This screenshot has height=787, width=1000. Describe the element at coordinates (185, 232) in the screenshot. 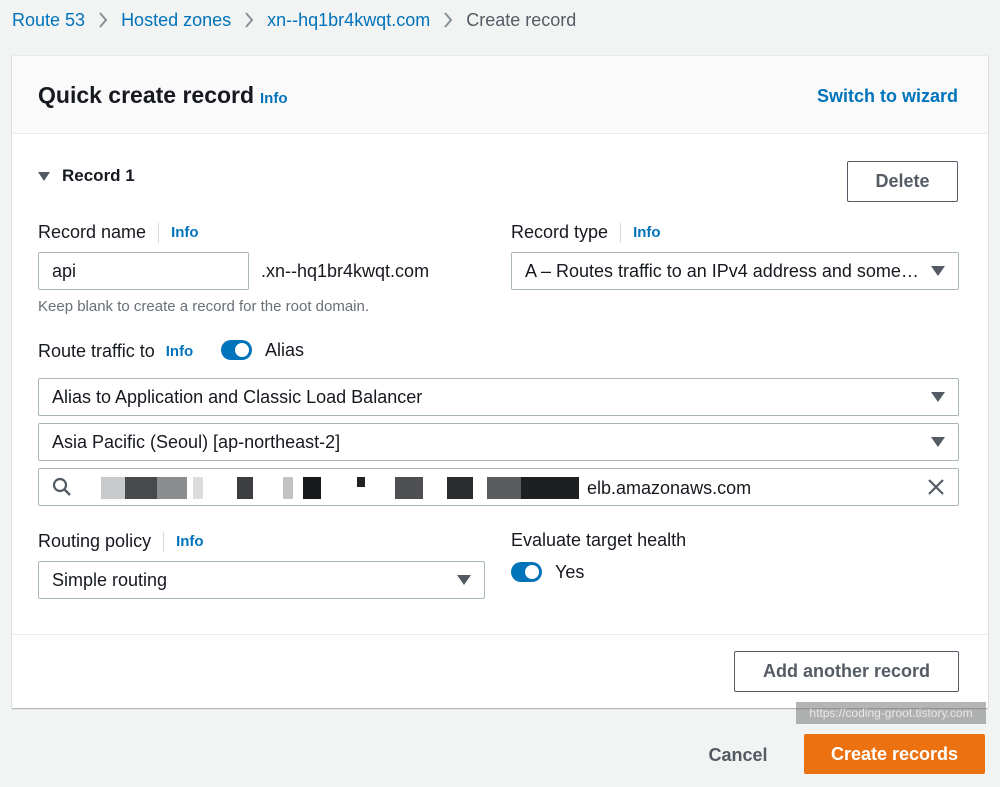

I see `record-name-info-link: Info` at that location.